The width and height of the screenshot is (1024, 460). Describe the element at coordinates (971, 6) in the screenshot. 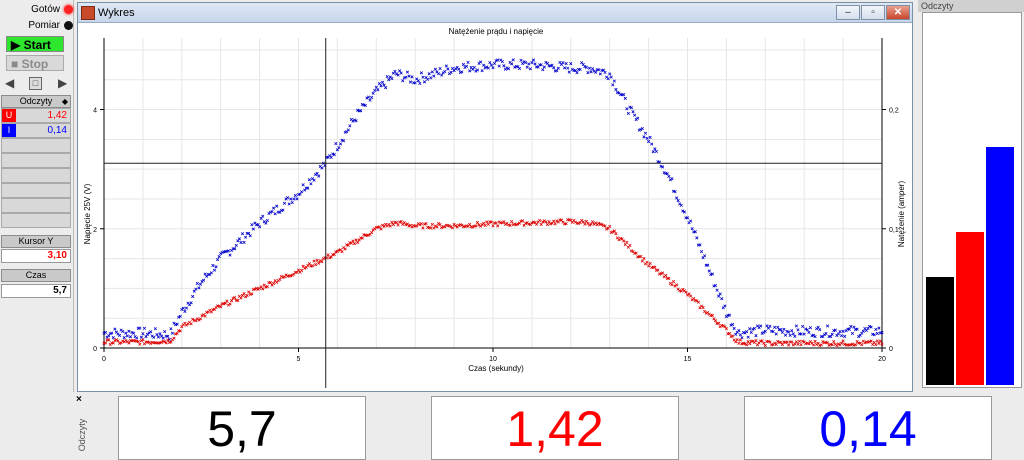

I see `bar-panel-title: Odczyty` at that location.